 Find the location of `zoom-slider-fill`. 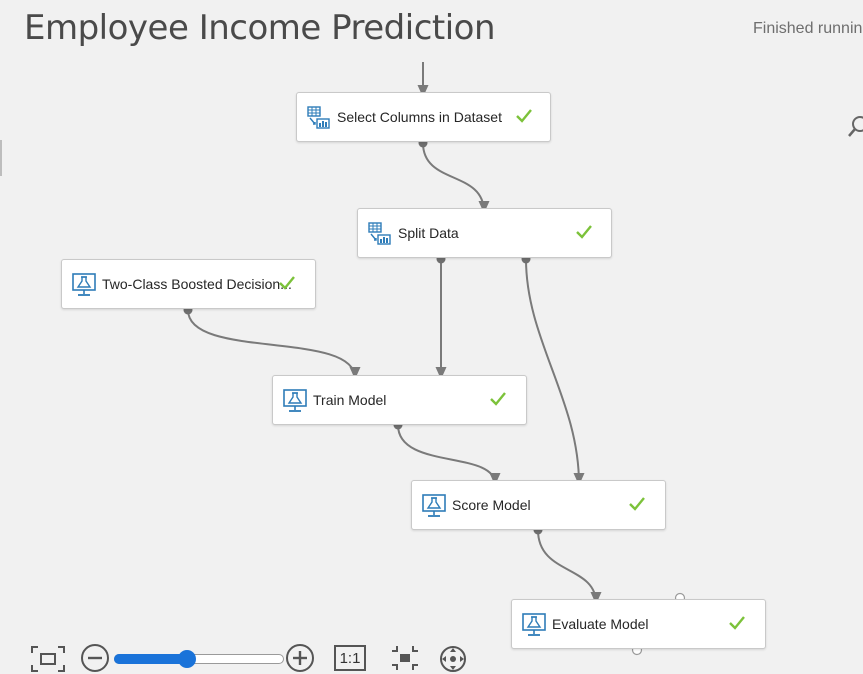

zoom-slider-fill is located at coordinates (151, 659).